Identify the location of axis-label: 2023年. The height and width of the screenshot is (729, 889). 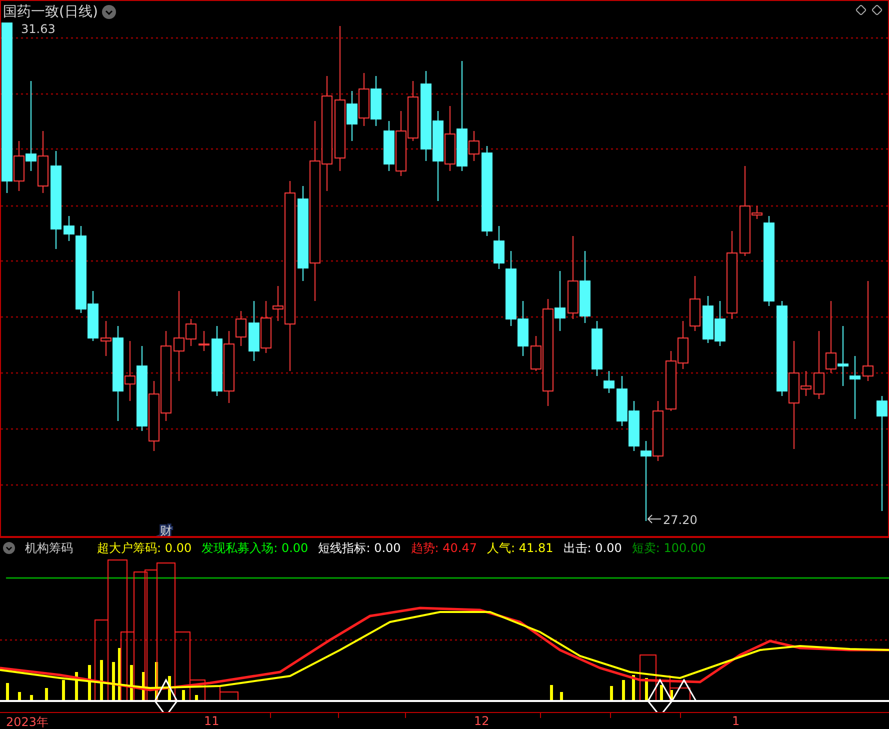
(27, 721).